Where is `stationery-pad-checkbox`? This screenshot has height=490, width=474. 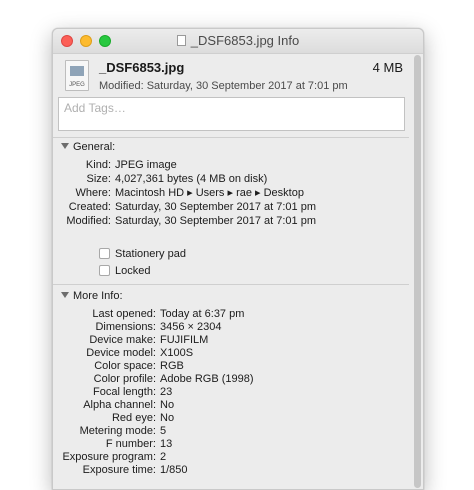 stationery-pad-checkbox is located at coordinates (104, 253).